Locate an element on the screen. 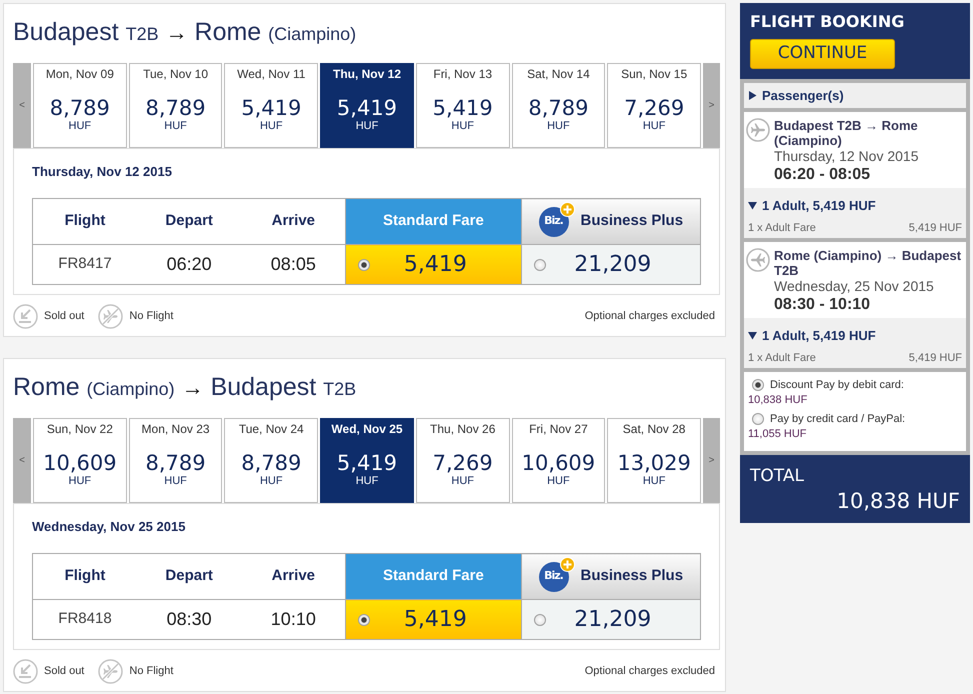  route-title: Rome (Ciampino) → Budapest T2B is located at coordinates (184, 387).